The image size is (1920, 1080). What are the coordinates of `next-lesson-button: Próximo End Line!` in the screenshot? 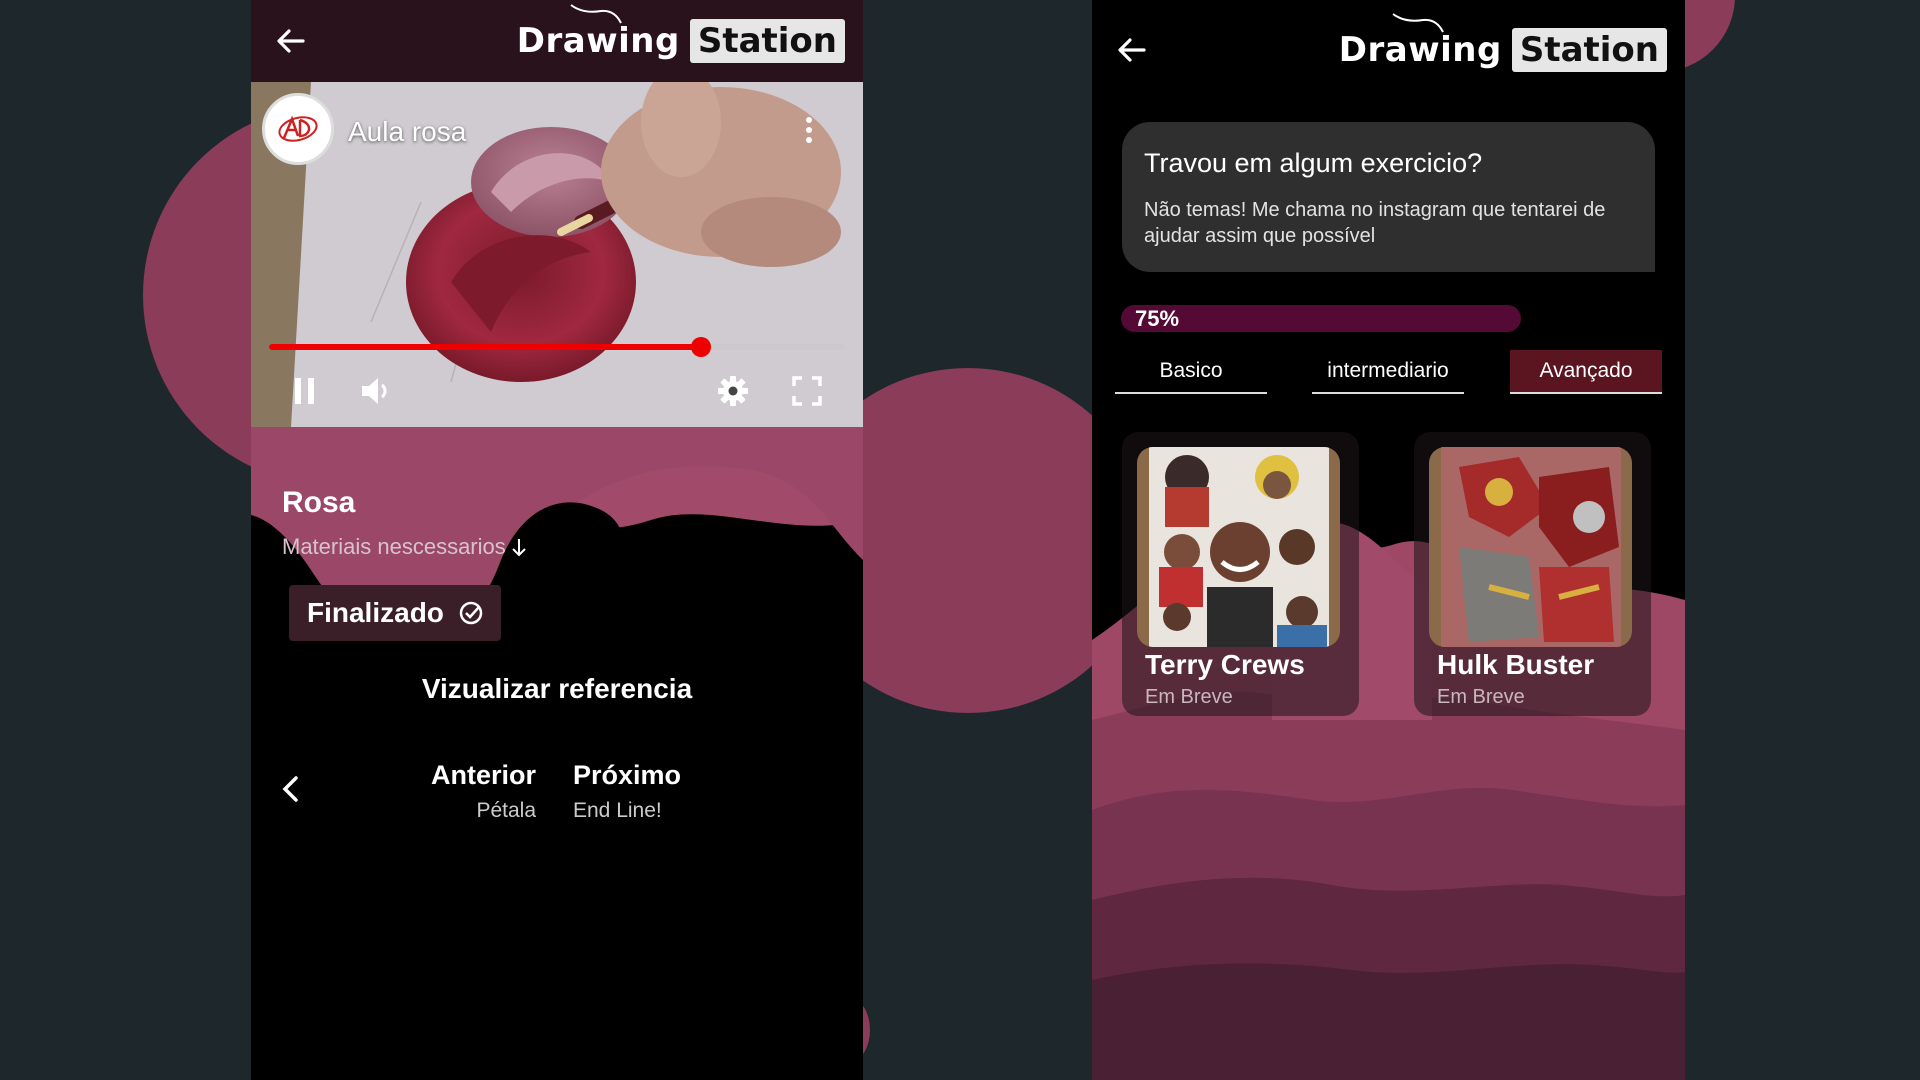 It's located at (648, 791).